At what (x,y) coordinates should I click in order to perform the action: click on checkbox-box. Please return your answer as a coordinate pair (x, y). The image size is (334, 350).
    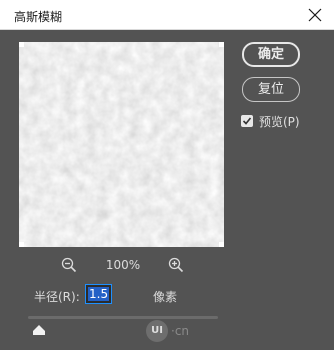
    Looking at the image, I should click on (247, 121).